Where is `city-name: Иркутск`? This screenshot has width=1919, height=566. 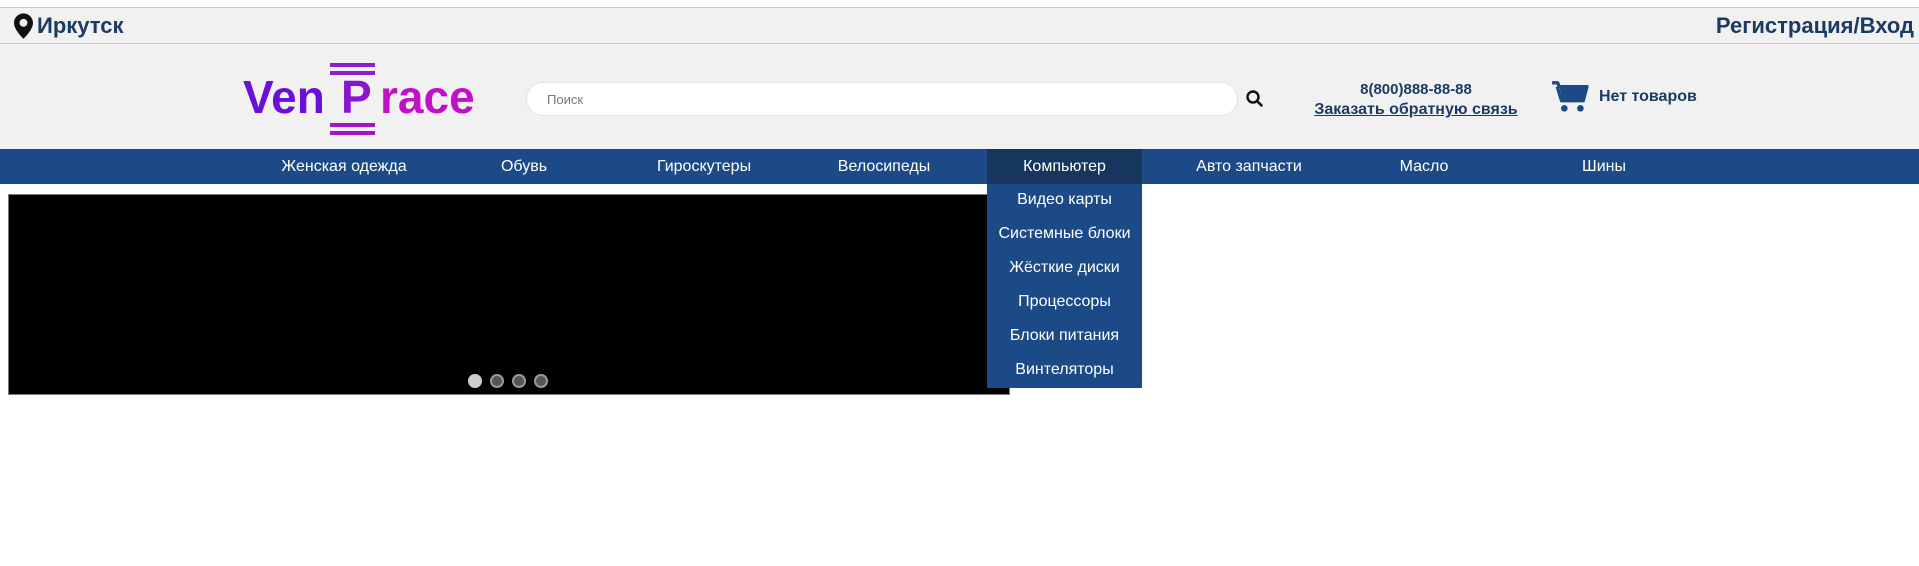 city-name: Иркутск is located at coordinates (80, 25).